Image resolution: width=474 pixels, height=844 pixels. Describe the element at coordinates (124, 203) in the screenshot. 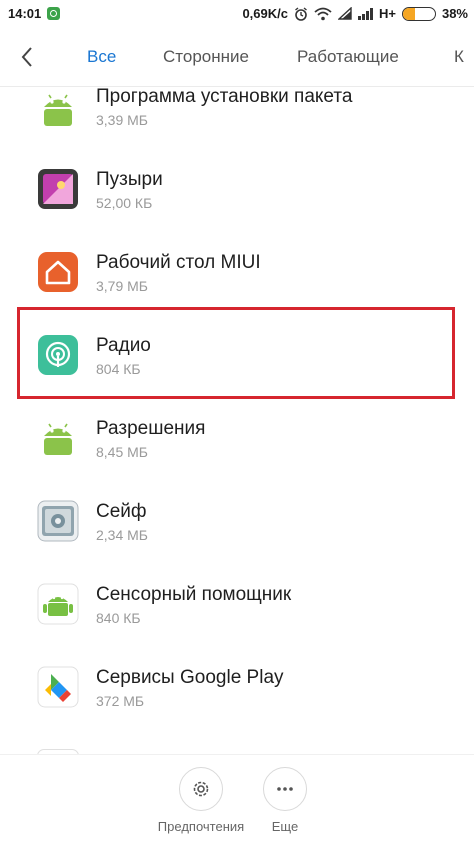

I see `app-size: 52,00 КБ` at that location.